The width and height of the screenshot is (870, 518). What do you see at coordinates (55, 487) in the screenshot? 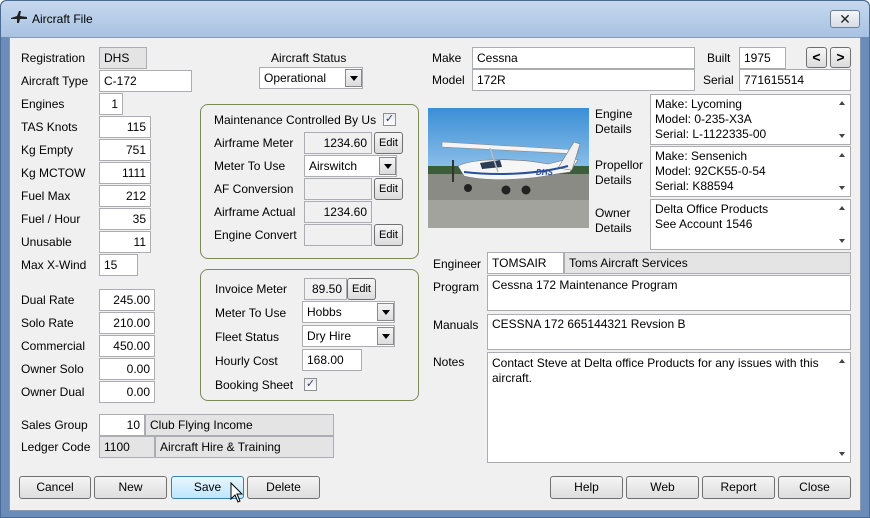
I see `cancel-button: Cancel` at bounding box center [55, 487].